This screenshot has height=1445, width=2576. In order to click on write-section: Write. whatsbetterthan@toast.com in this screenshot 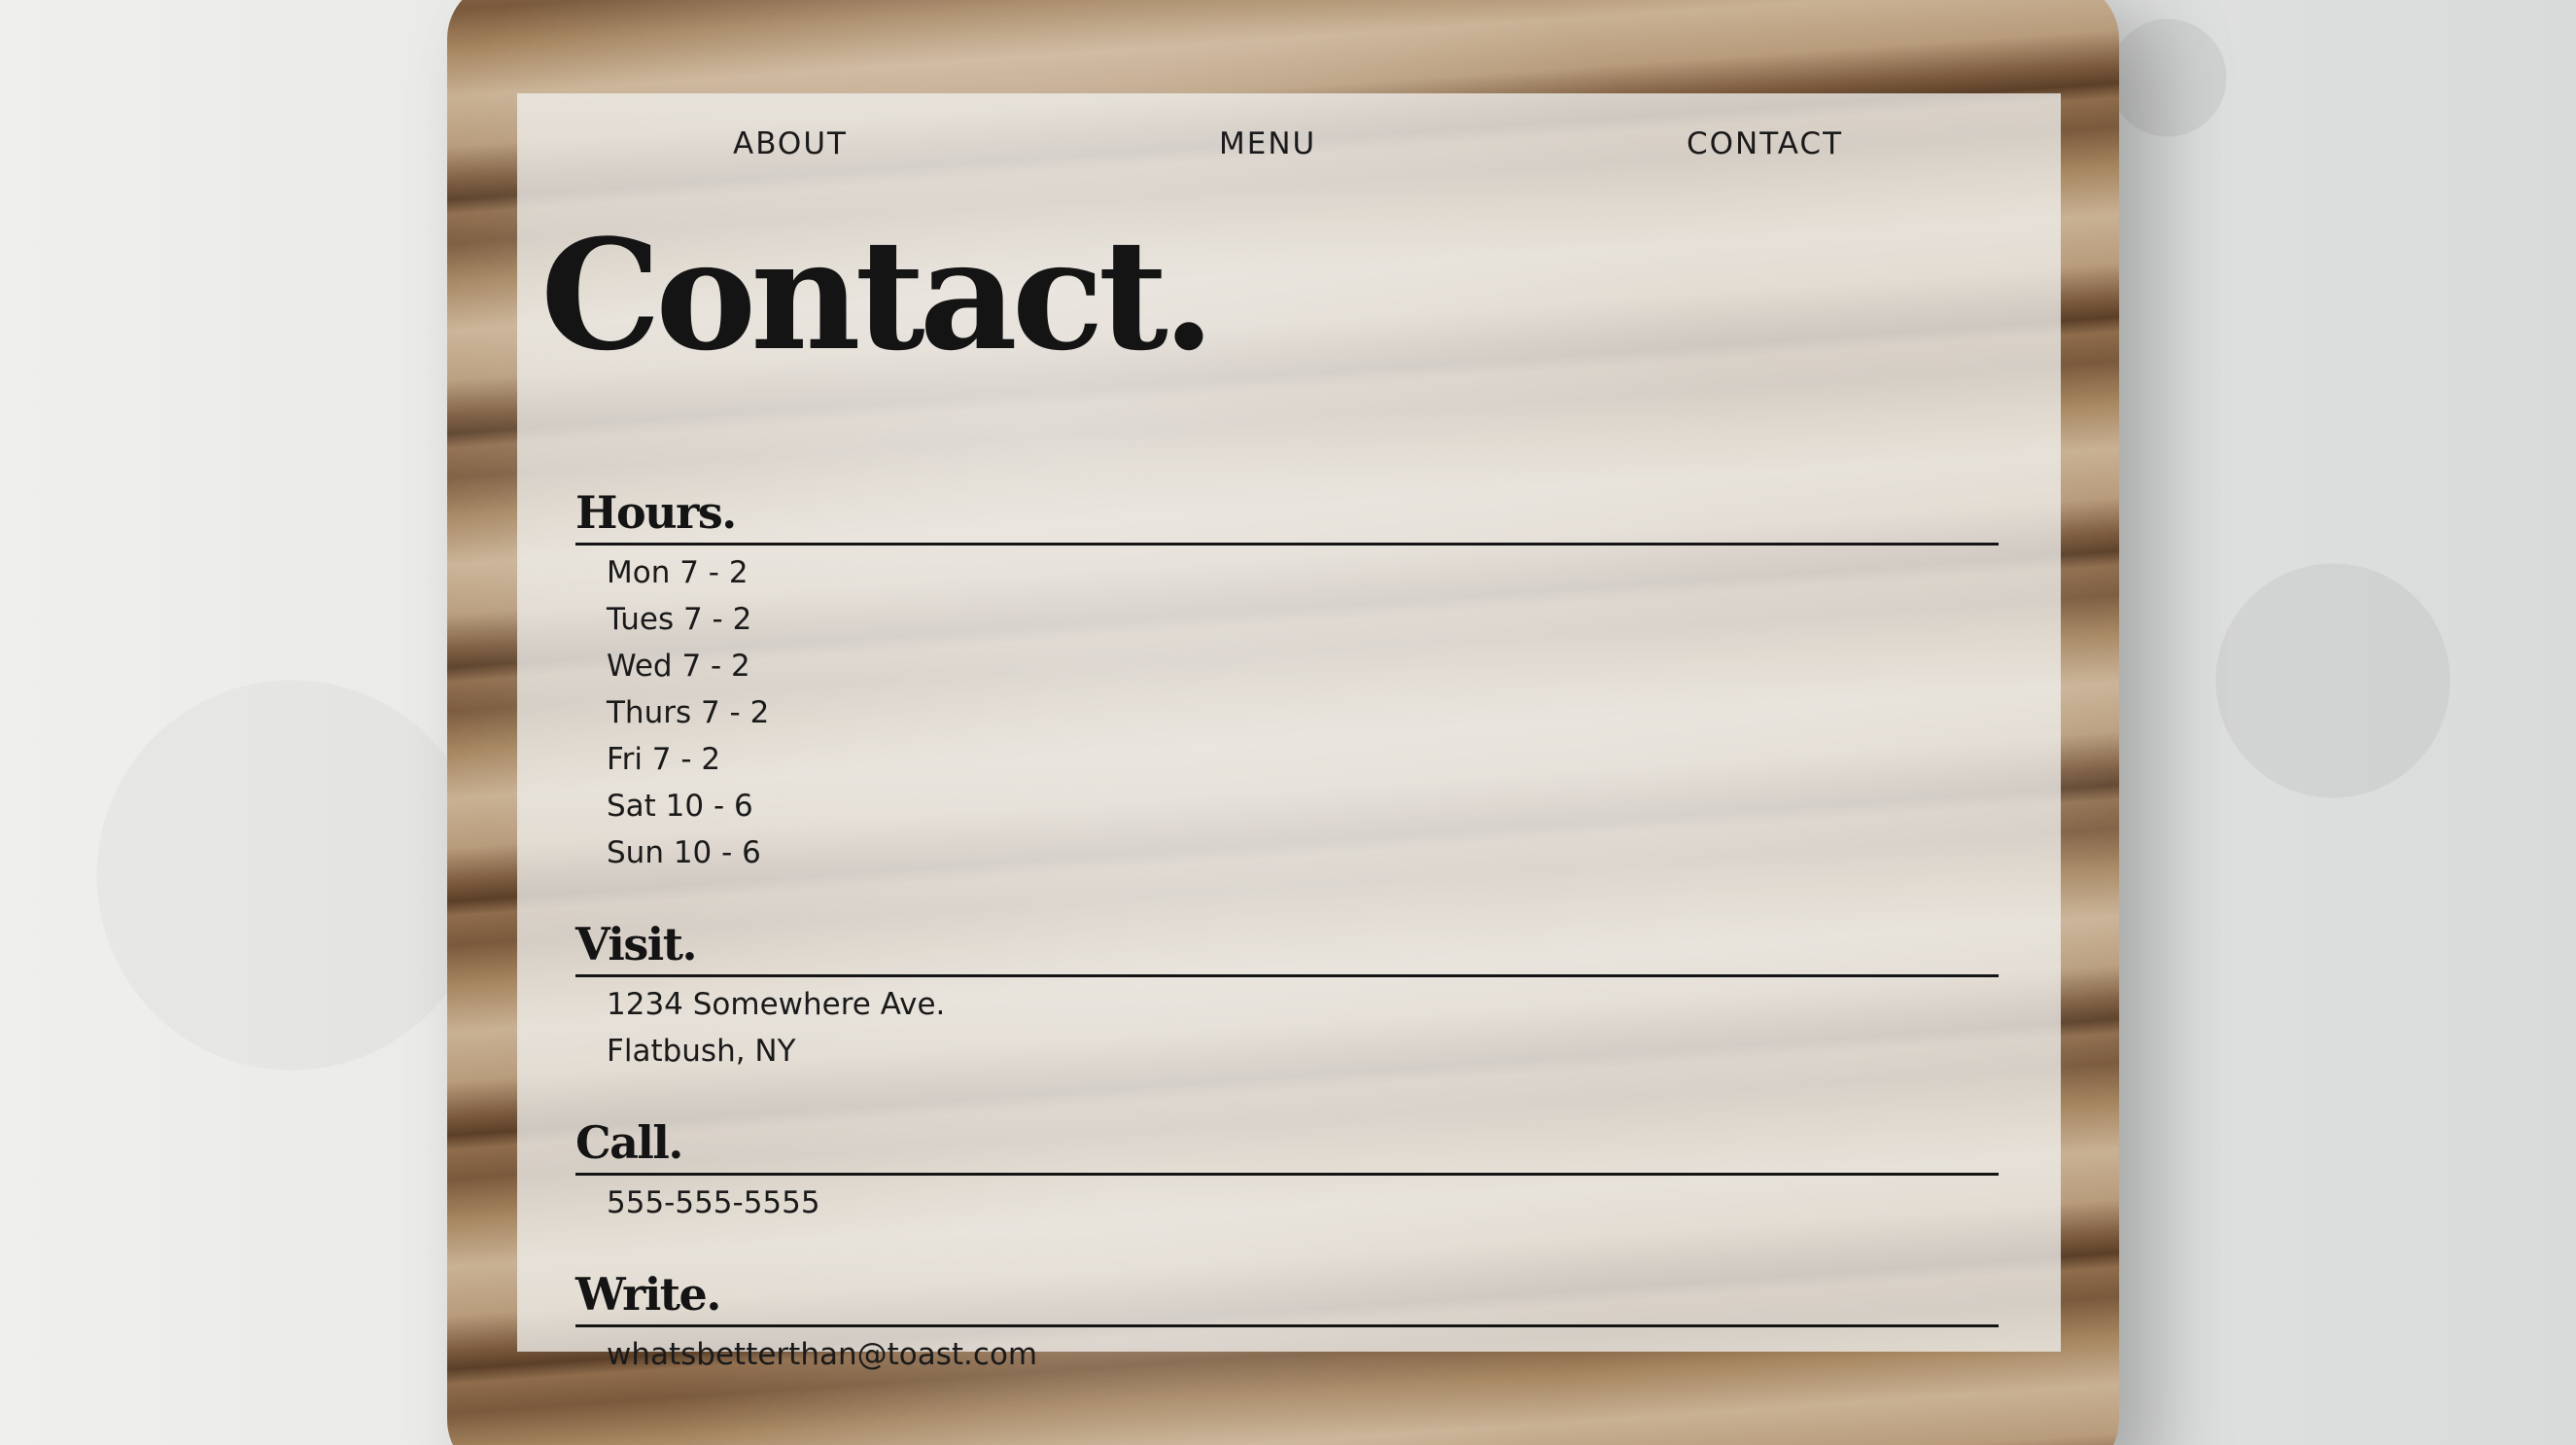, I will do `click(1287, 1323)`.